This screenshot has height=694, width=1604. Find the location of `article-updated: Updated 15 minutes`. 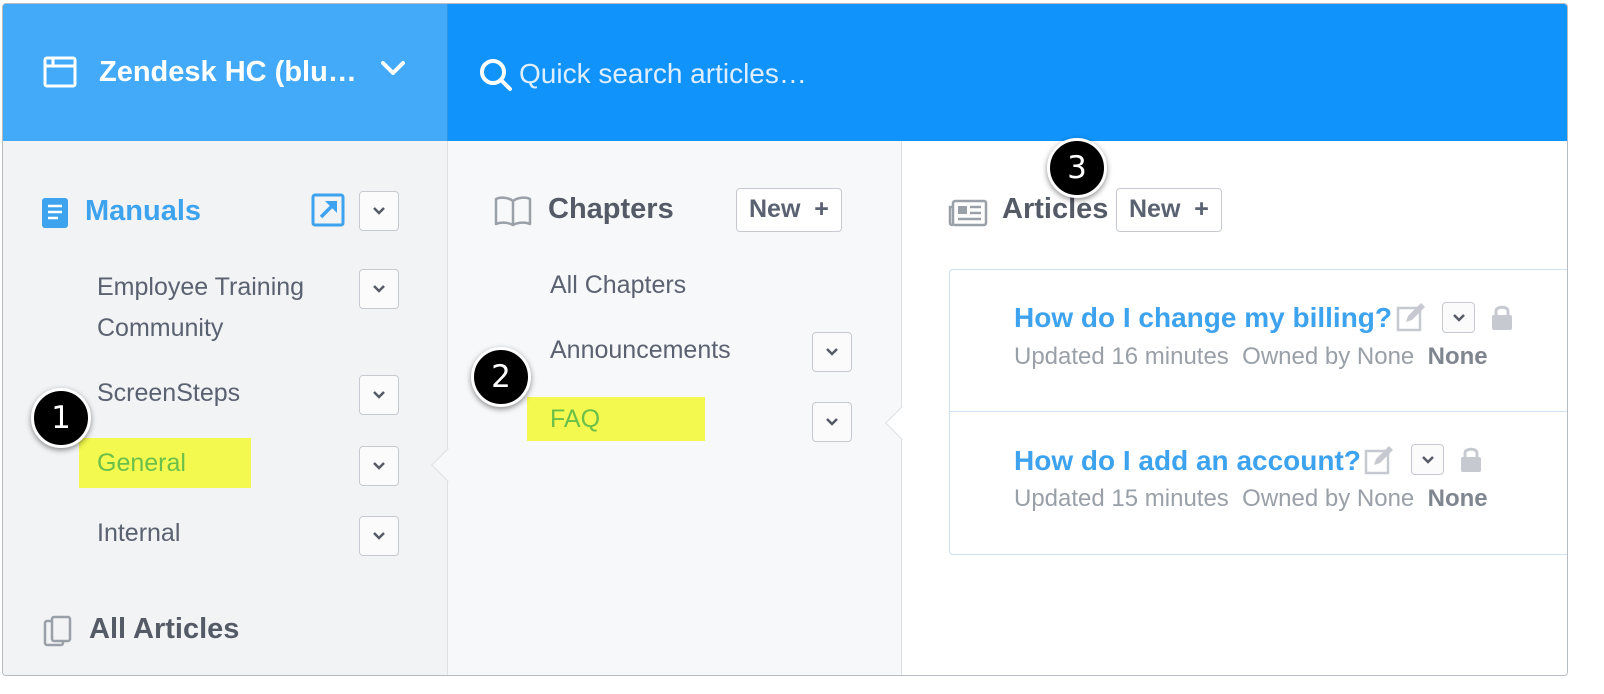

article-updated: Updated 15 minutes is located at coordinates (1121, 498).